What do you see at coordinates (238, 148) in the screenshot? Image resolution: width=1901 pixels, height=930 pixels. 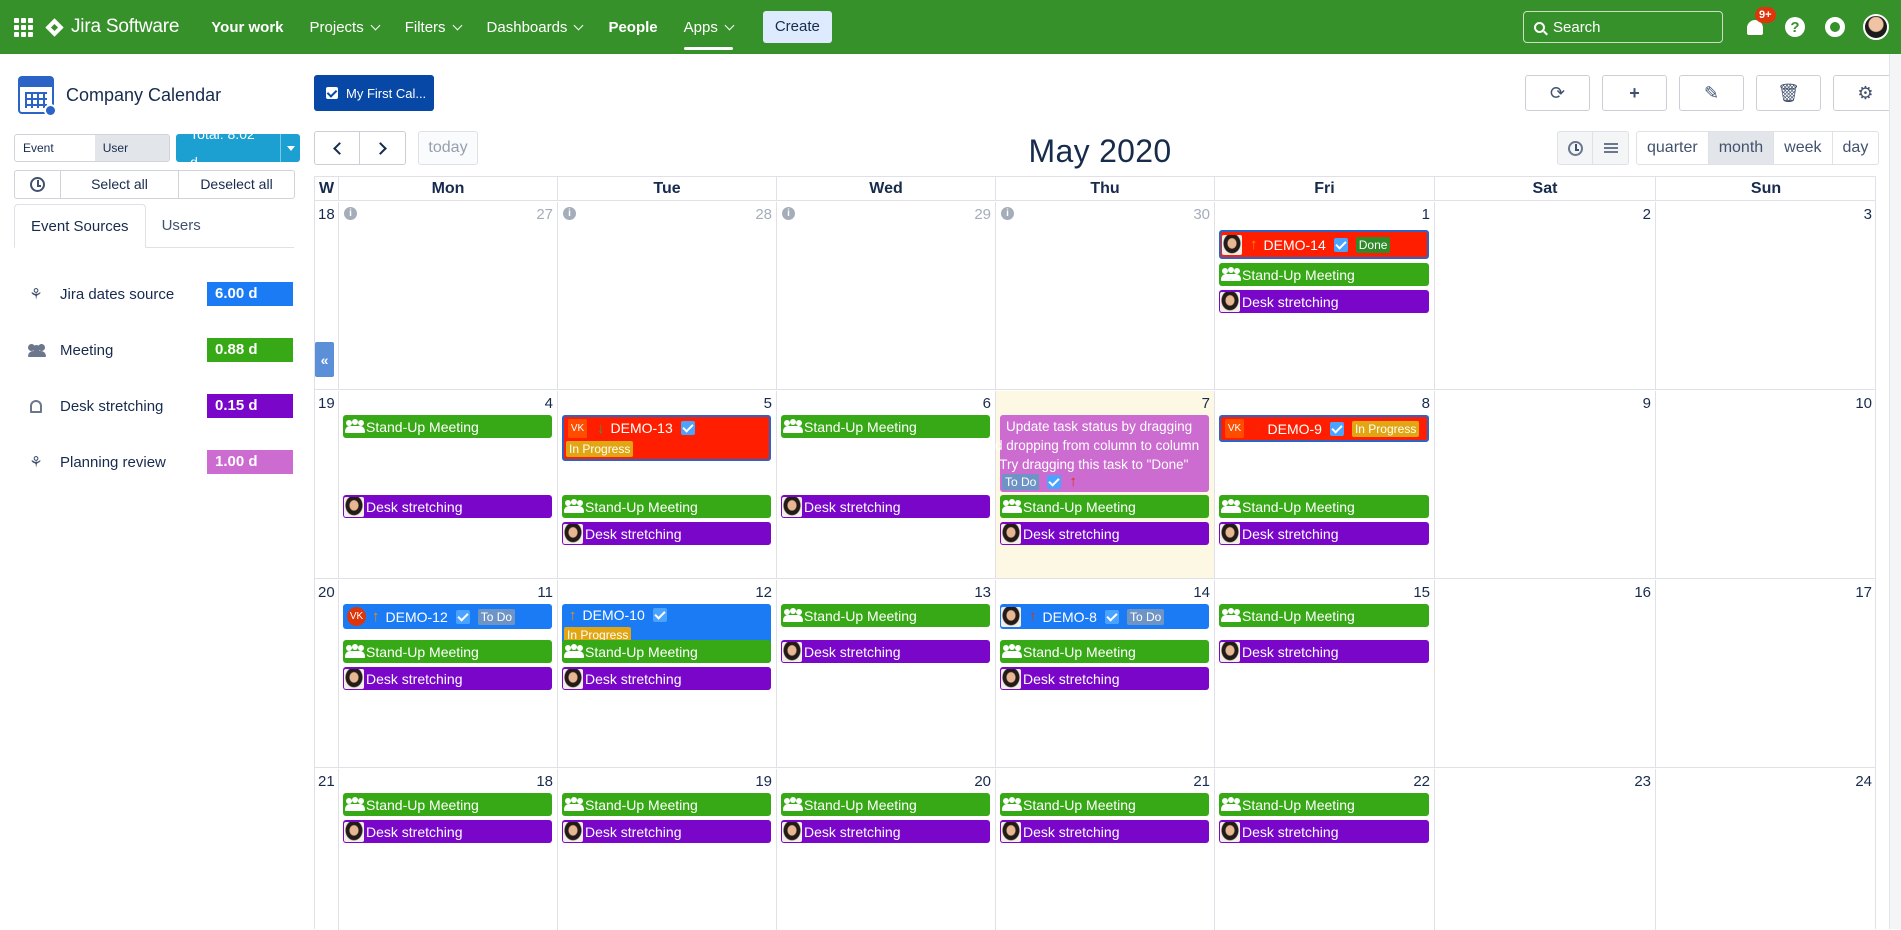 I see `total-button: Total: 8.02 d` at bounding box center [238, 148].